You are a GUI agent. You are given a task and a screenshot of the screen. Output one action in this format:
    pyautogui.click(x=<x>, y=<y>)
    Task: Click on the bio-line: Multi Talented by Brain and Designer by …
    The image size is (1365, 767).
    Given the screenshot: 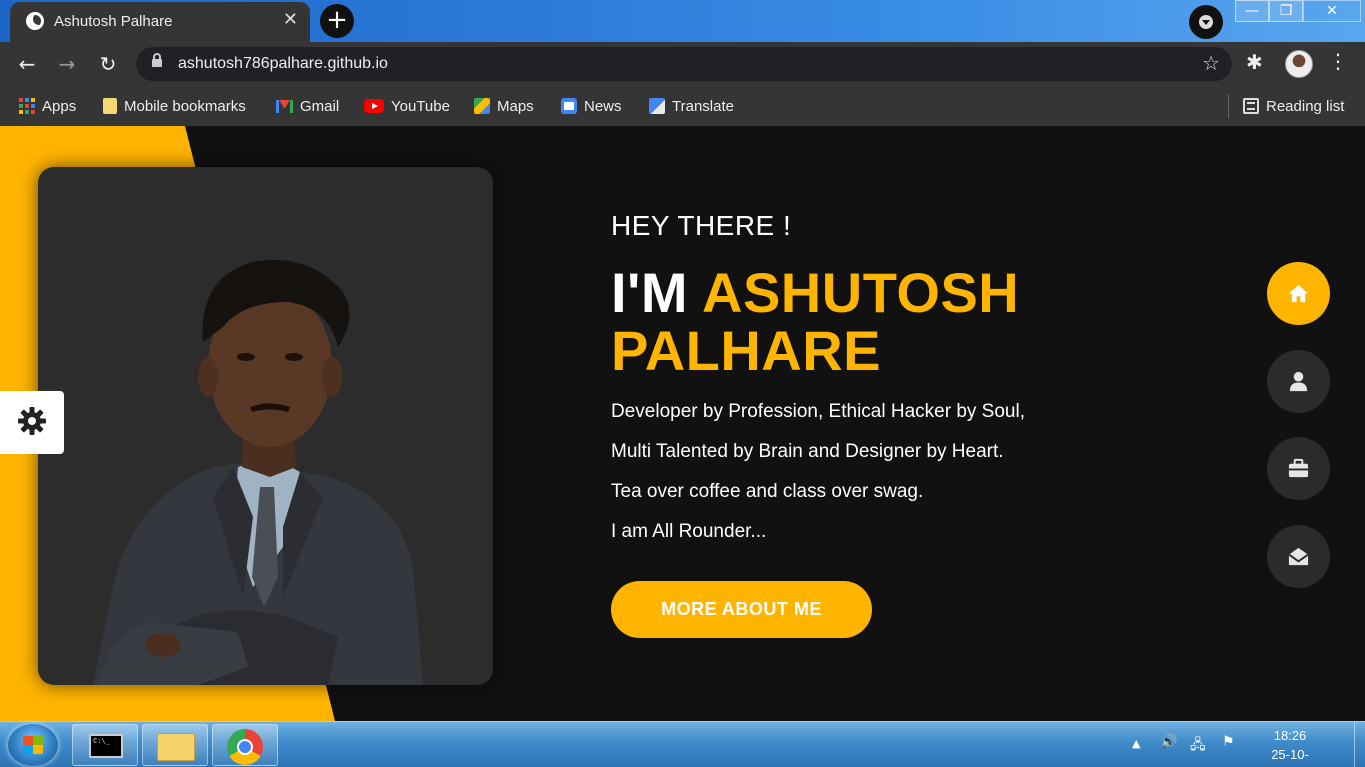 What is the action you would take?
    pyautogui.click(x=807, y=451)
    